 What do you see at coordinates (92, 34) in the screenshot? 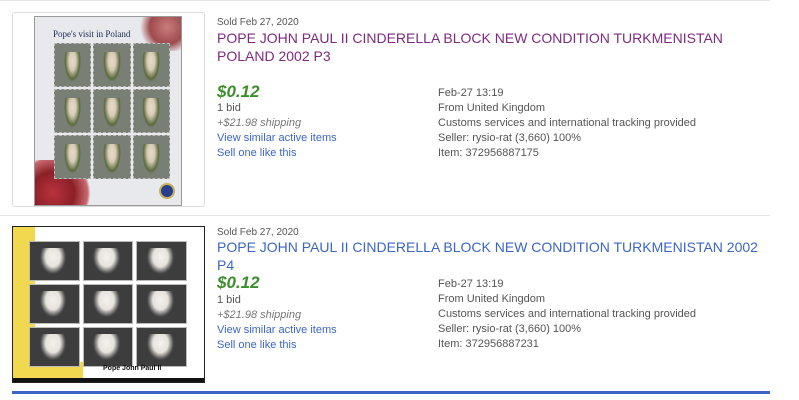
I see `image-caption: Pope's visit in Poland` at bounding box center [92, 34].